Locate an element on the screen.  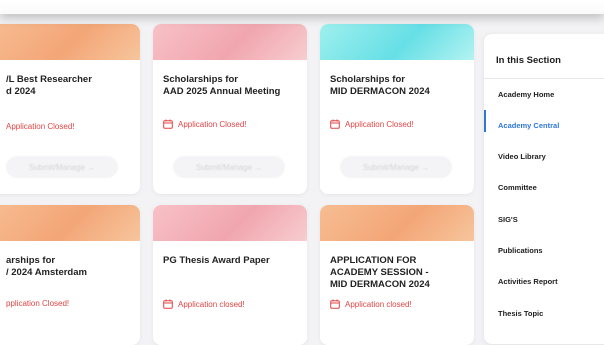
sidebar-item-publications: Publications is located at coordinates (520, 250).